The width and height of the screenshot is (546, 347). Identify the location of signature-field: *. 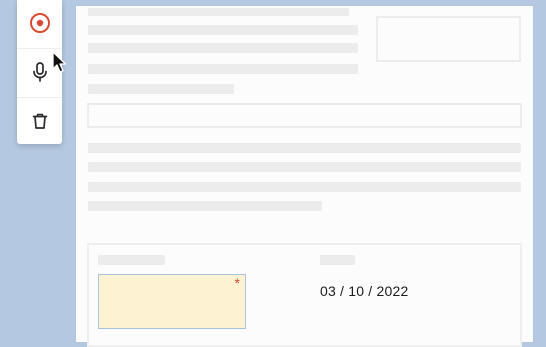
(172, 301).